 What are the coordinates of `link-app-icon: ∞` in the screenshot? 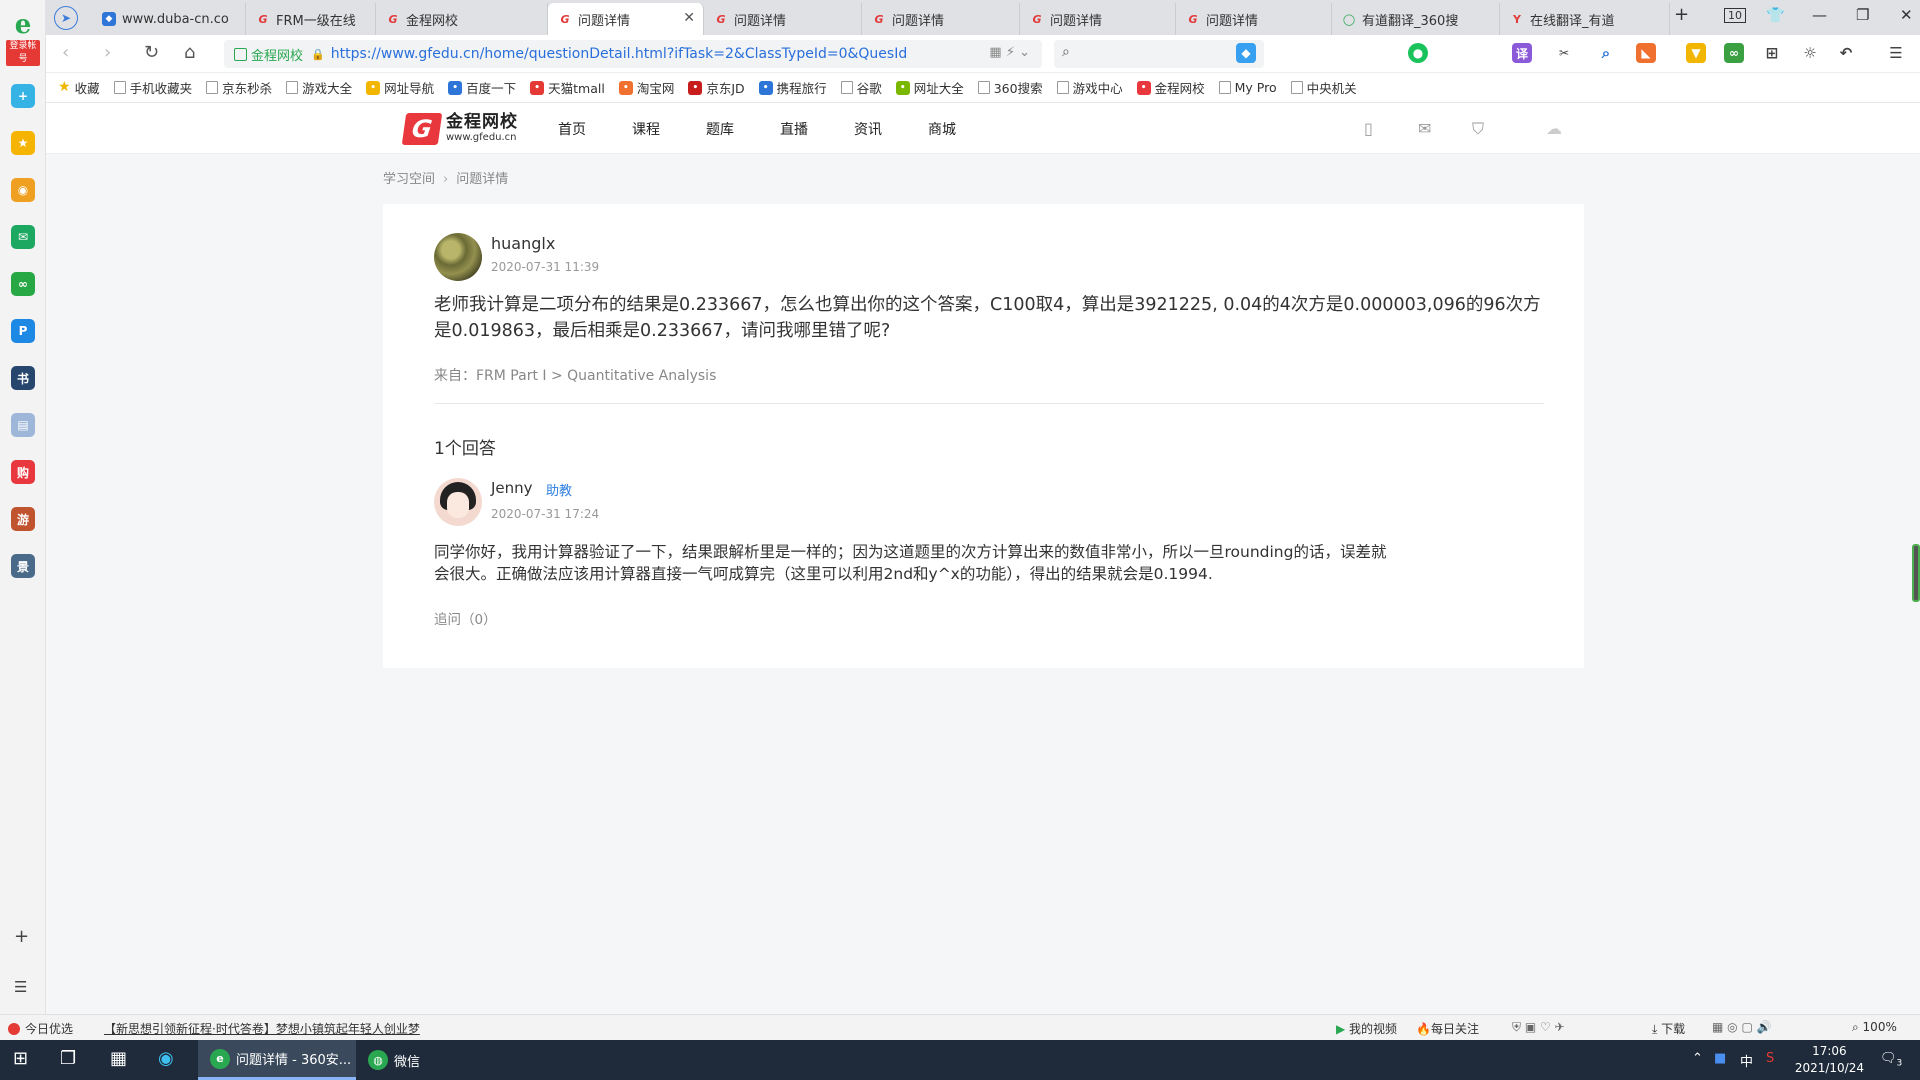 It's located at (23, 284).